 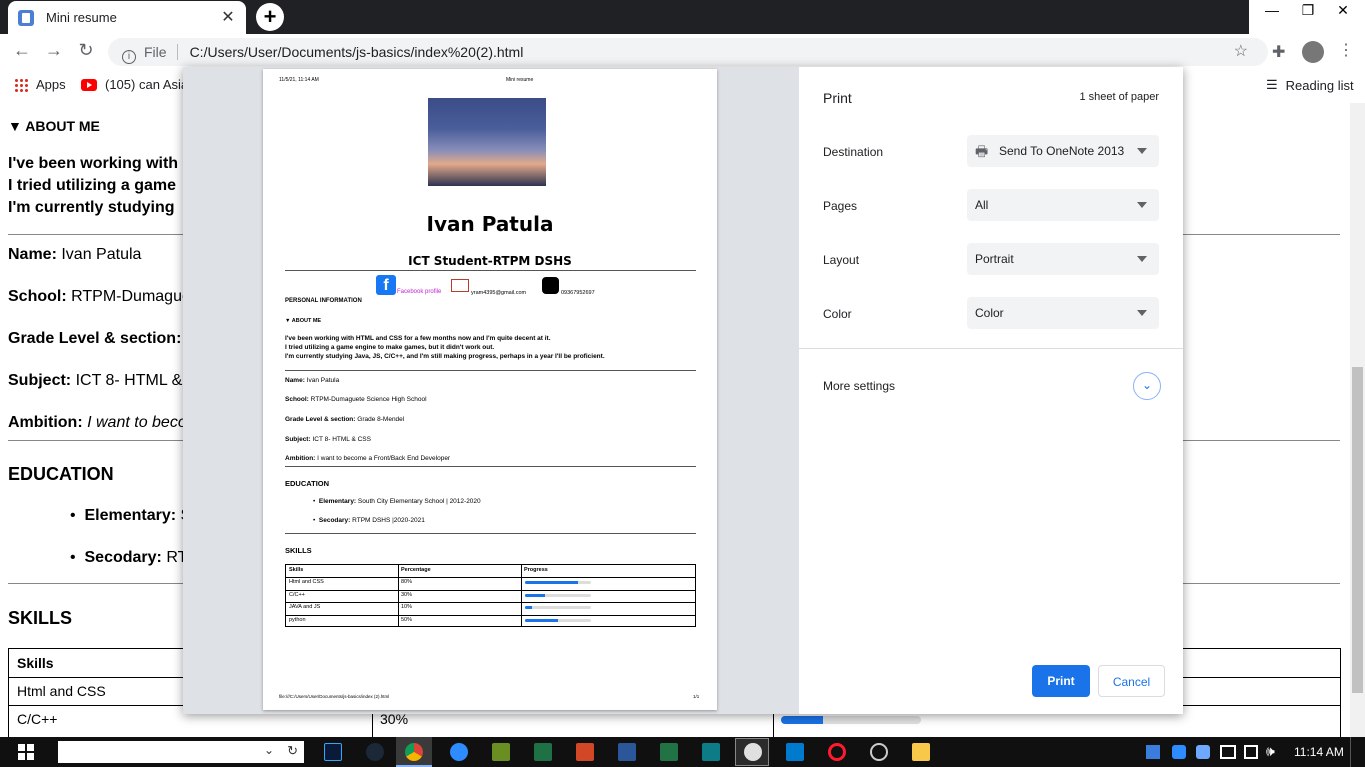 What do you see at coordinates (1357, 752) in the screenshot?
I see `show-desktop-button` at bounding box center [1357, 752].